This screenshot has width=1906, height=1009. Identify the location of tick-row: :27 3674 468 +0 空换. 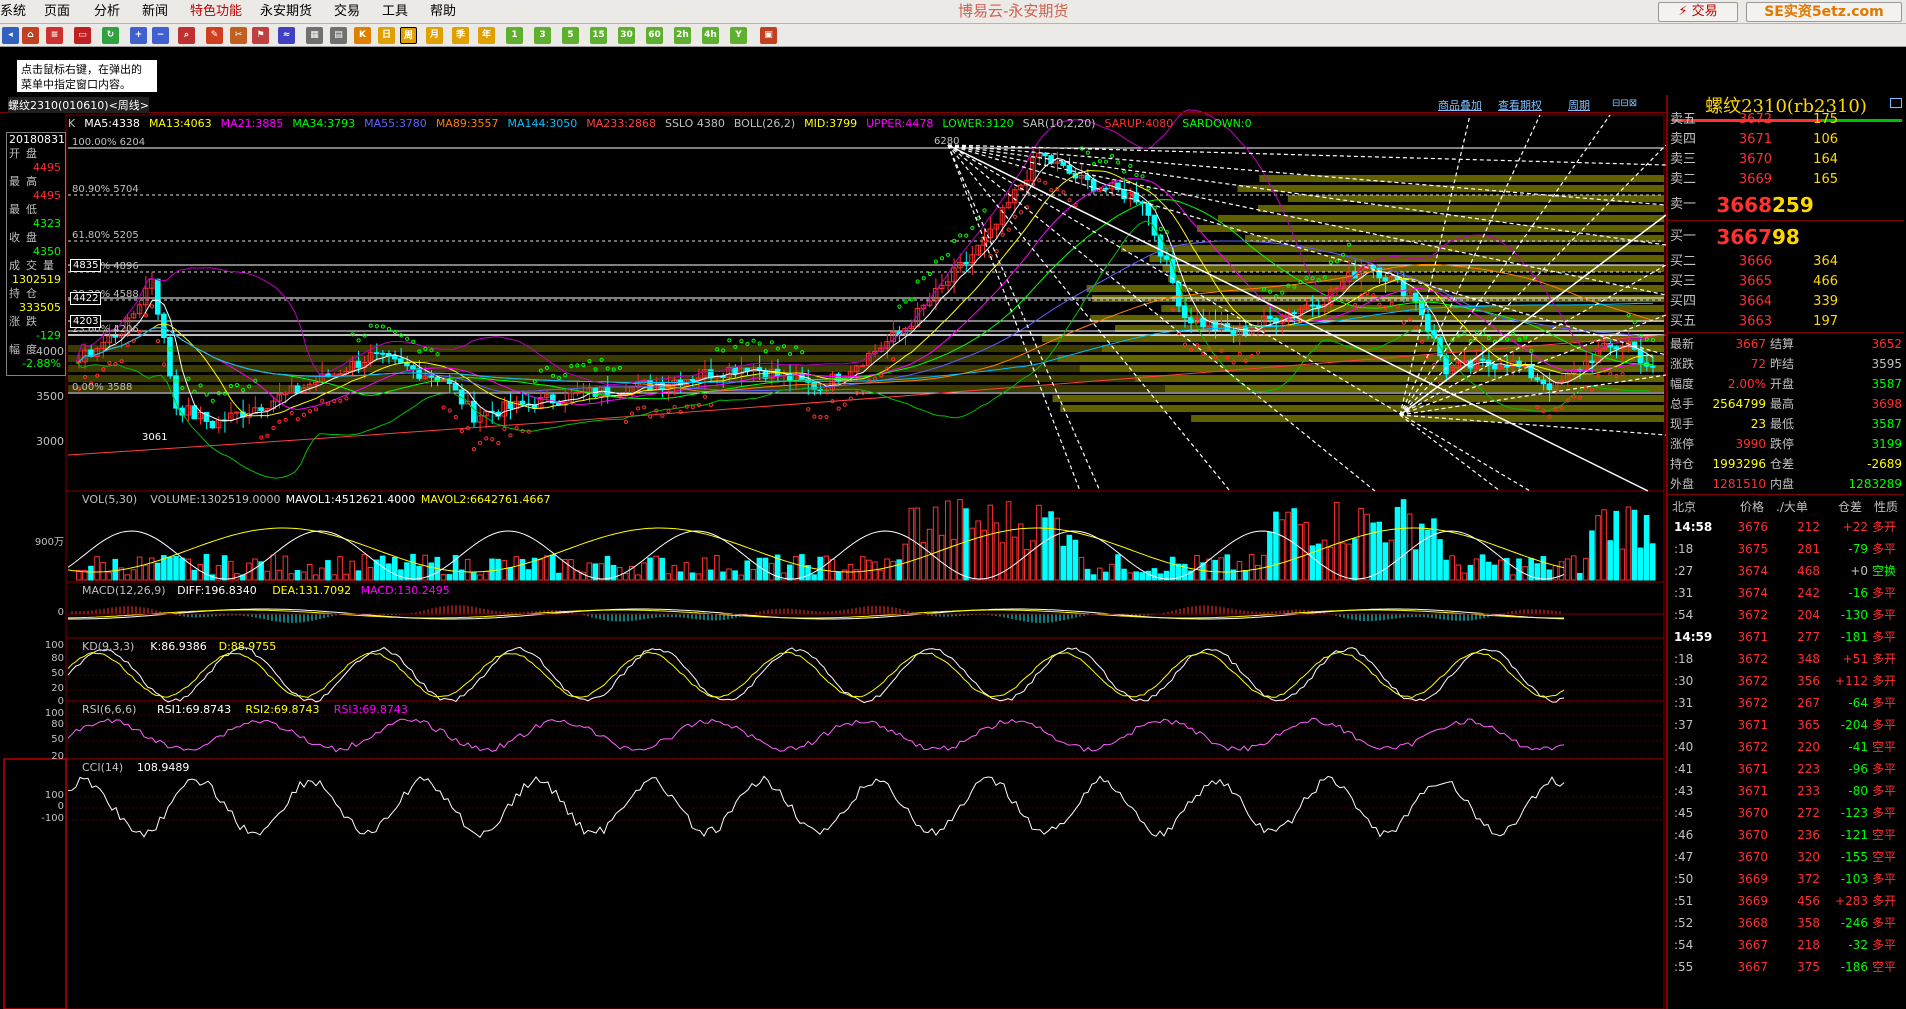
(1786, 571).